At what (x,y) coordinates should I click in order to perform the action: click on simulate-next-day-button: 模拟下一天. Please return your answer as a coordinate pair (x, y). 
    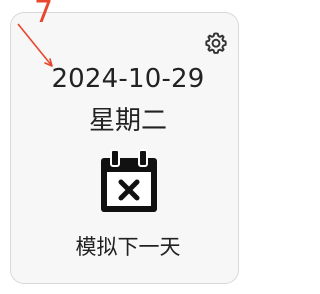
    Looking at the image, I should click on (128, 247).